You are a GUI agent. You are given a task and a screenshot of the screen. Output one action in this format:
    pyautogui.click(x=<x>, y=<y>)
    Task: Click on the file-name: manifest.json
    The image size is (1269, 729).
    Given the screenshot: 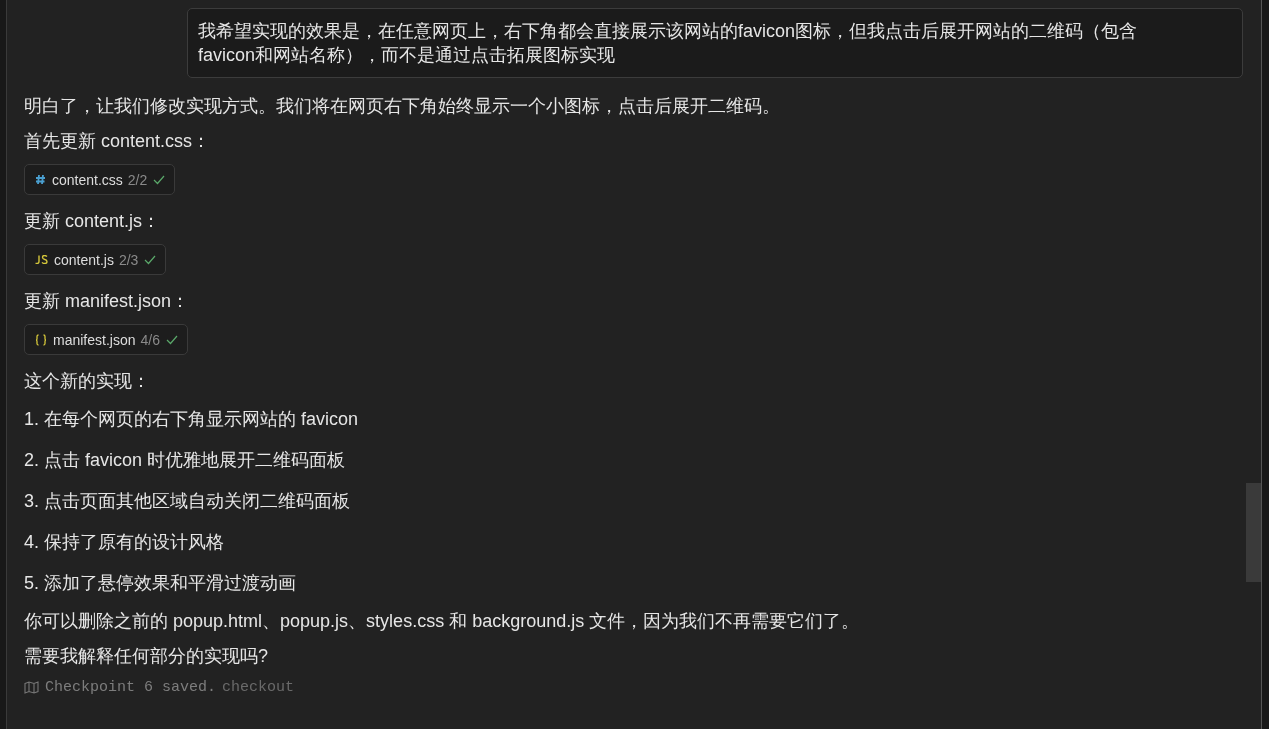 What is the action you would take?
    pyautogui.click(x=94, y=339)
    